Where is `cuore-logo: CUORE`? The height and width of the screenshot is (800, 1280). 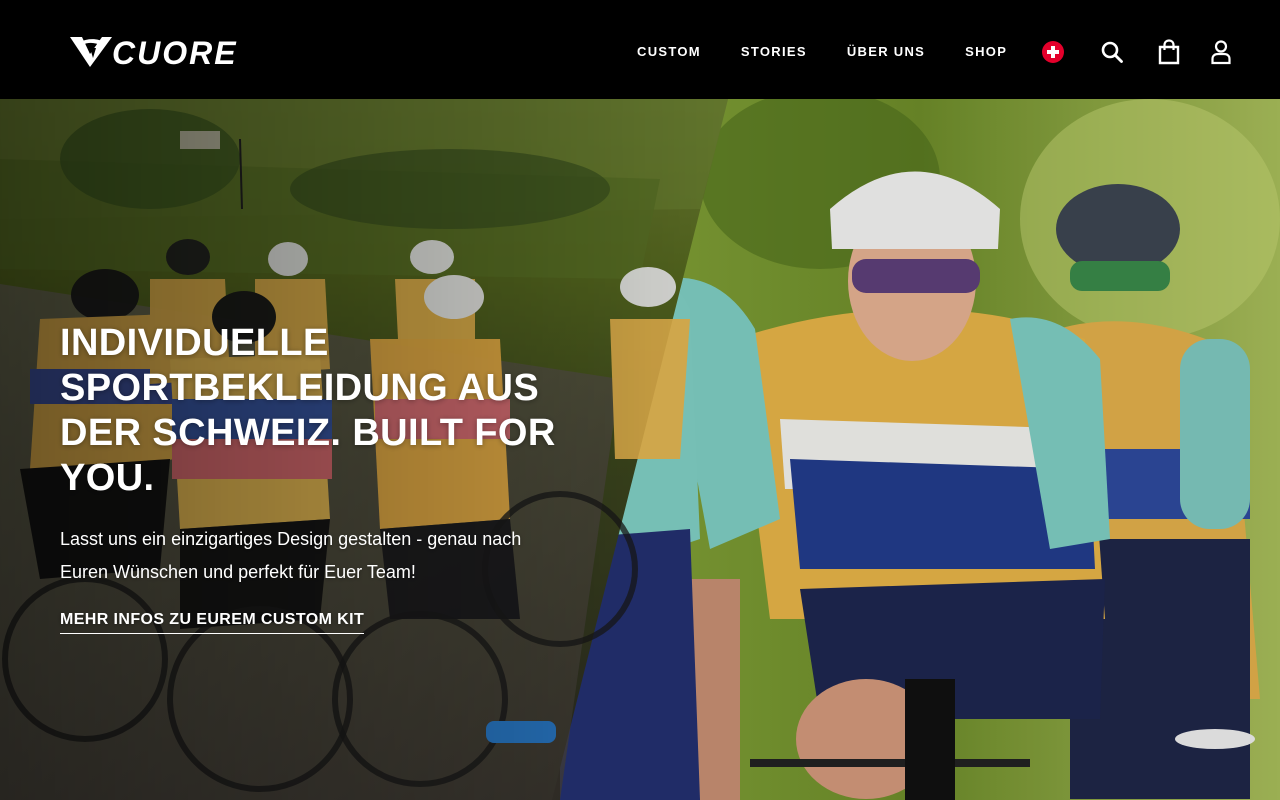 cuore-logo: CUORE is located at coordinates (169, 52).